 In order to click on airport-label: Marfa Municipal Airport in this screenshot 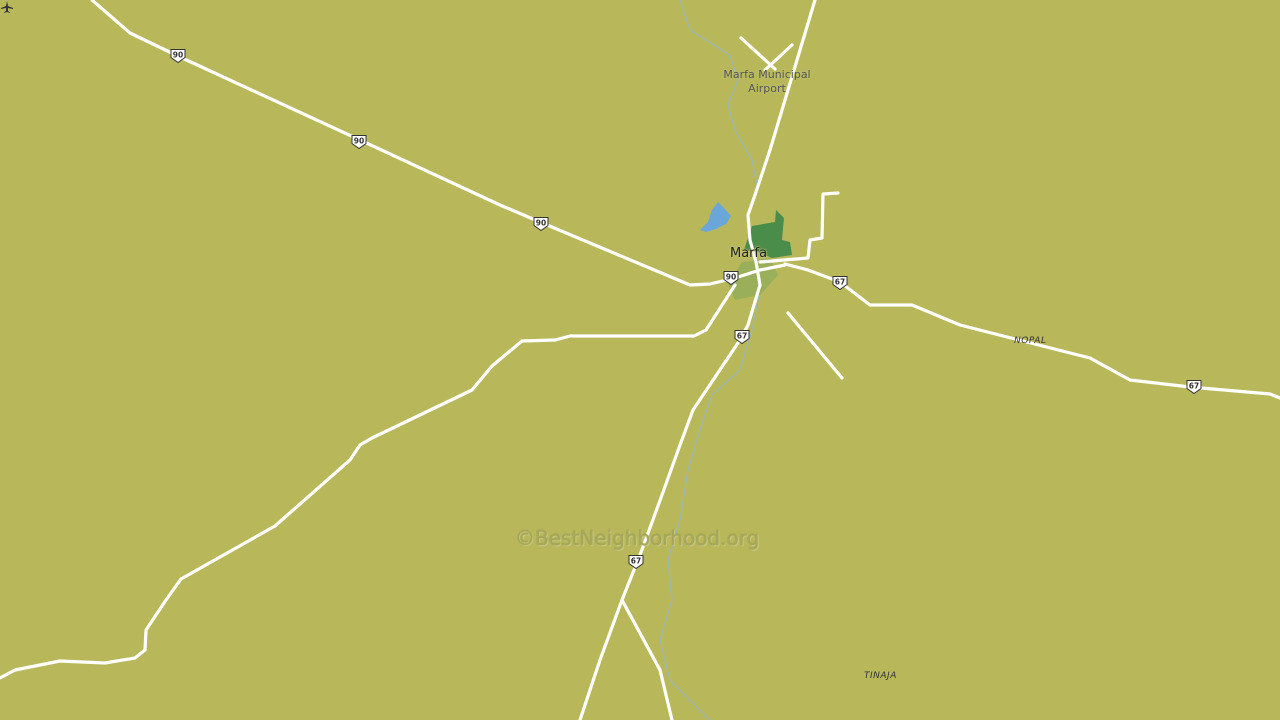, I will do `click(767, 81)`.